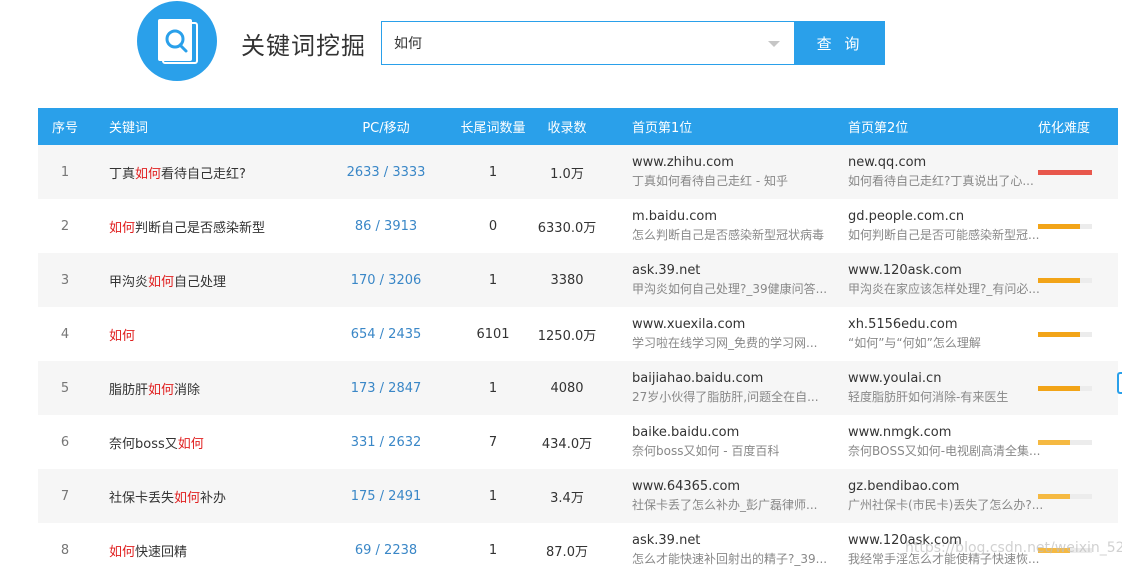  Describe the element at coordinates (706, 451) in the screenshot. I see `first-result-desc: 奈何boss又如何 - 百度百科` at that location.